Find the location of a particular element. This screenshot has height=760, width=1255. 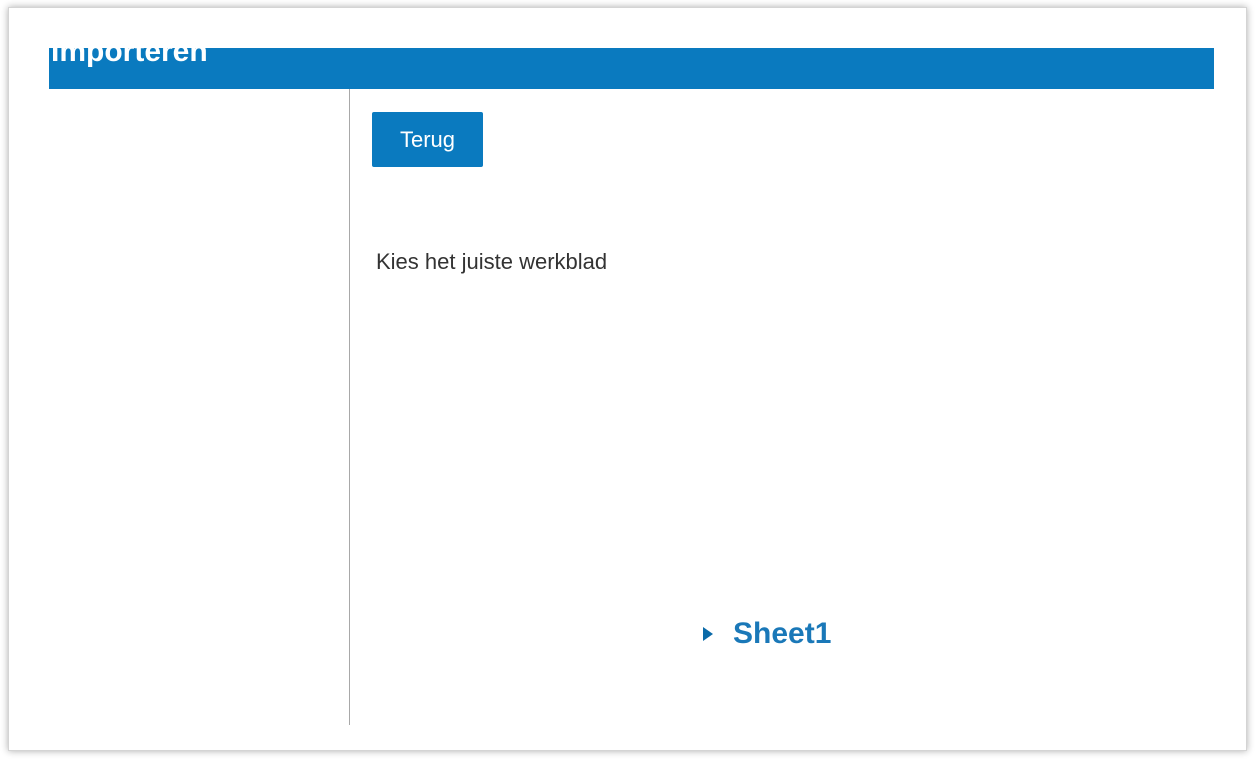

instruction-text: Kies het juiste werkblad is located at coordinates (492, 261).